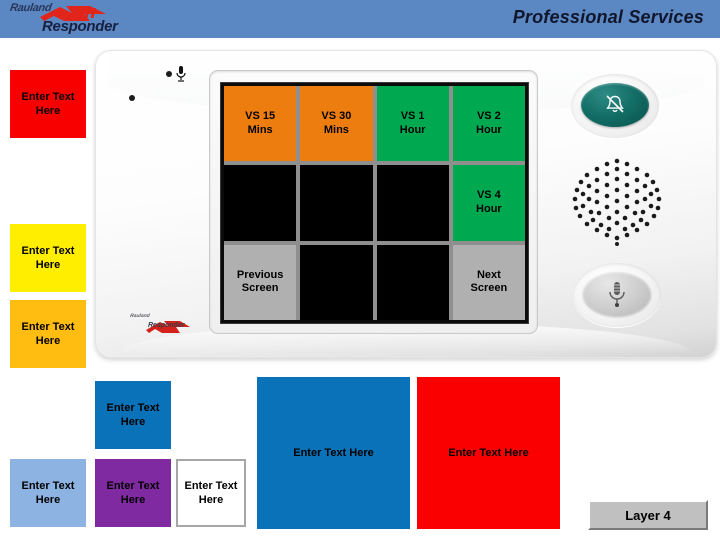 Image resolution: width=720 pixels, height=540 pixels. Describe the element at coordinates (488, 453) in the screenshot. I see `note-big-red: Enter Text Here` at that location.